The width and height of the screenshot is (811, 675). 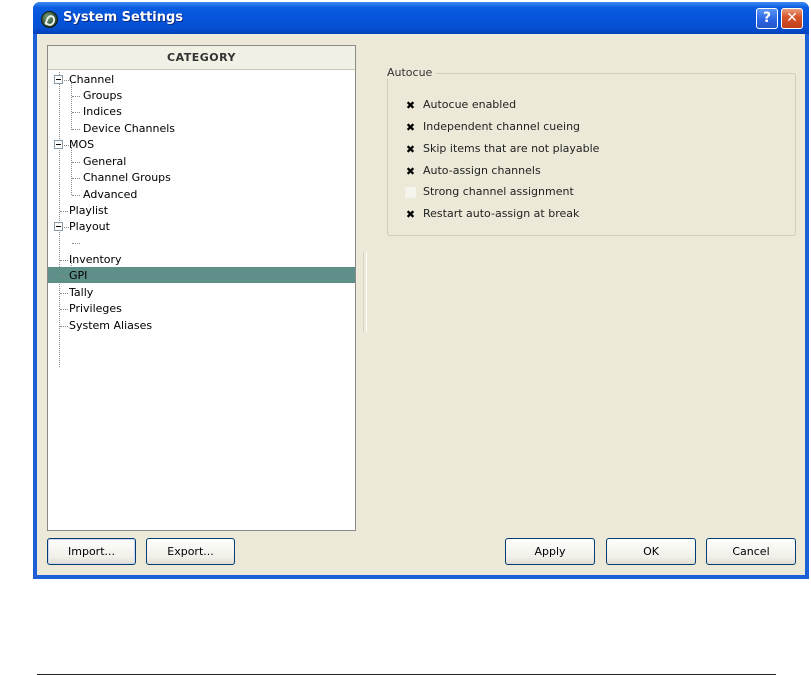 I want to click on tree-item-label: Device Channels, so click(x=129, y=128).